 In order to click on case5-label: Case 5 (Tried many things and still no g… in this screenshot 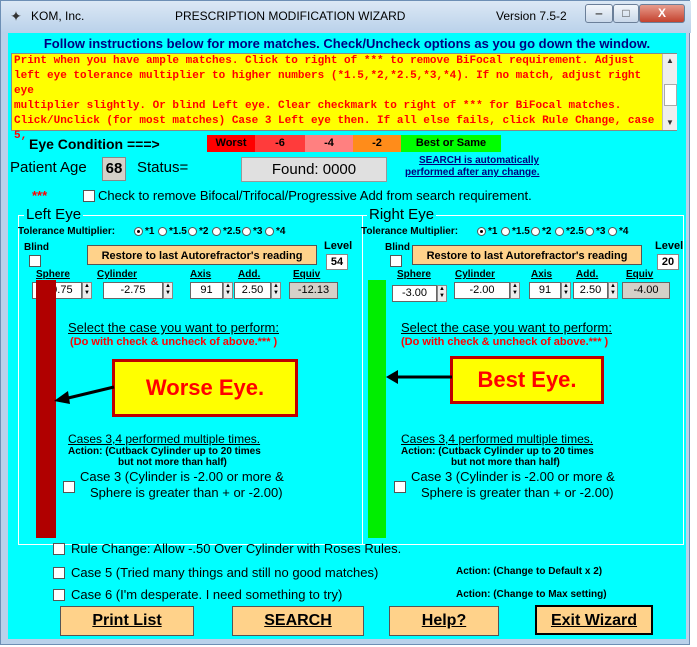, I will do `click(225, 572)`.